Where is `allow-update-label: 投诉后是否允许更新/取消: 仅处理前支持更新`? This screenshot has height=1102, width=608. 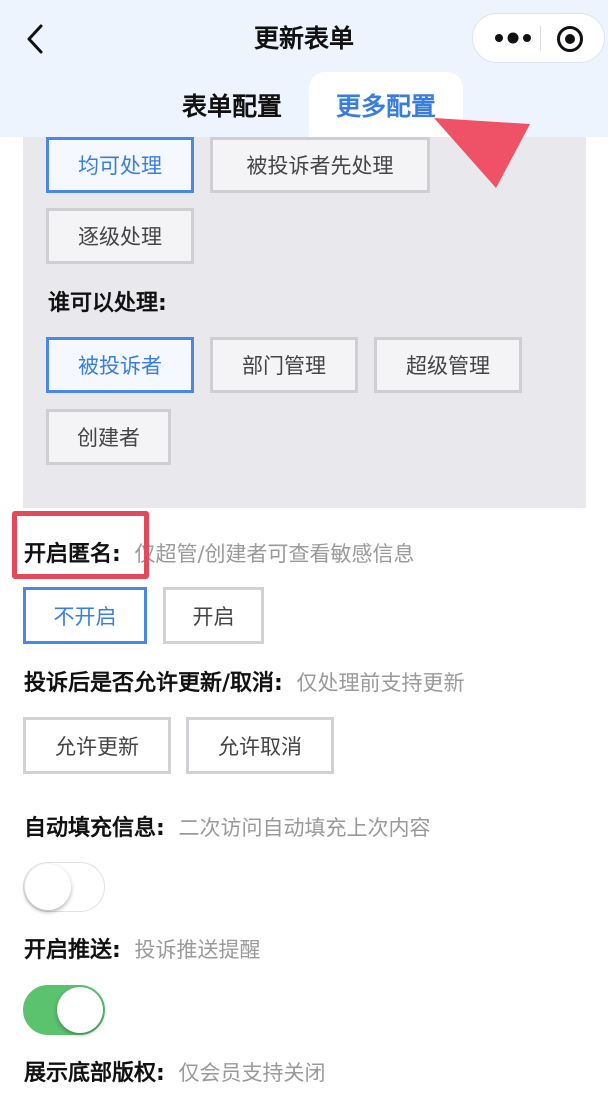
allow-update-label: 投诉后是否允许更新/取消: 仅处理前支持更新 is located at coordinates (244, 681).